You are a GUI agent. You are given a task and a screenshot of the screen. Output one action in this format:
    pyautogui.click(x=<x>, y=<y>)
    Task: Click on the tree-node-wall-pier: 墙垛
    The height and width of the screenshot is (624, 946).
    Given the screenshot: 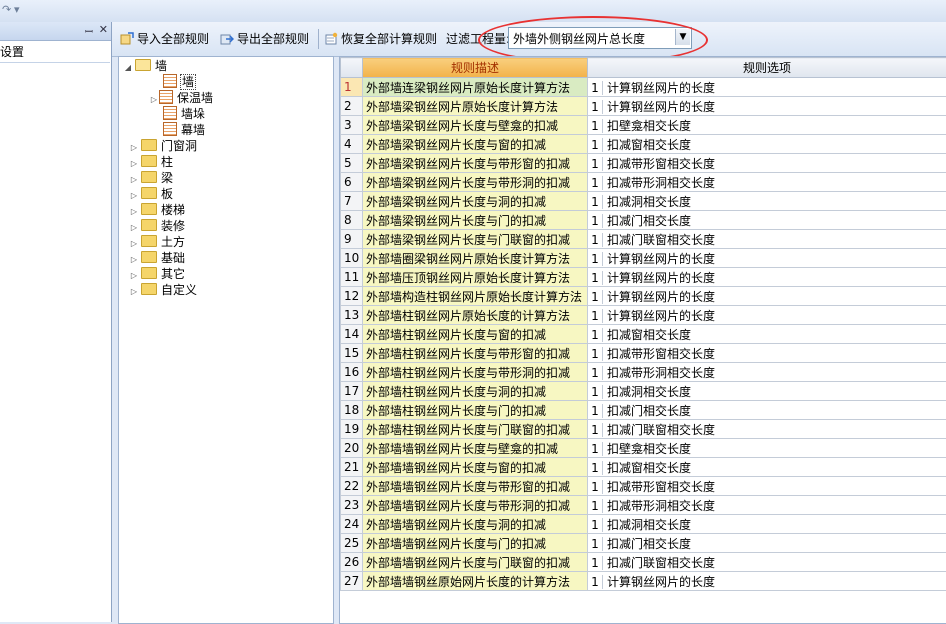 What is the action you would take?
    pyautogui.click(x=184, y=114)
    